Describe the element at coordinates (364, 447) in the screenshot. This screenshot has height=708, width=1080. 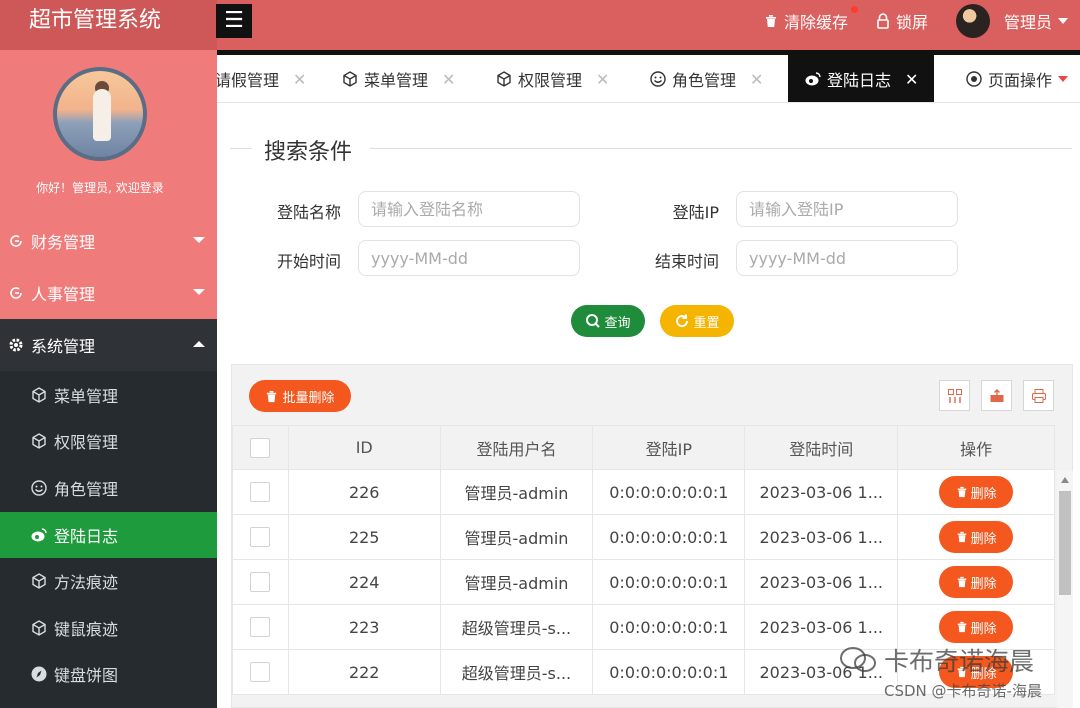
I see `column-header: ID` at that location.